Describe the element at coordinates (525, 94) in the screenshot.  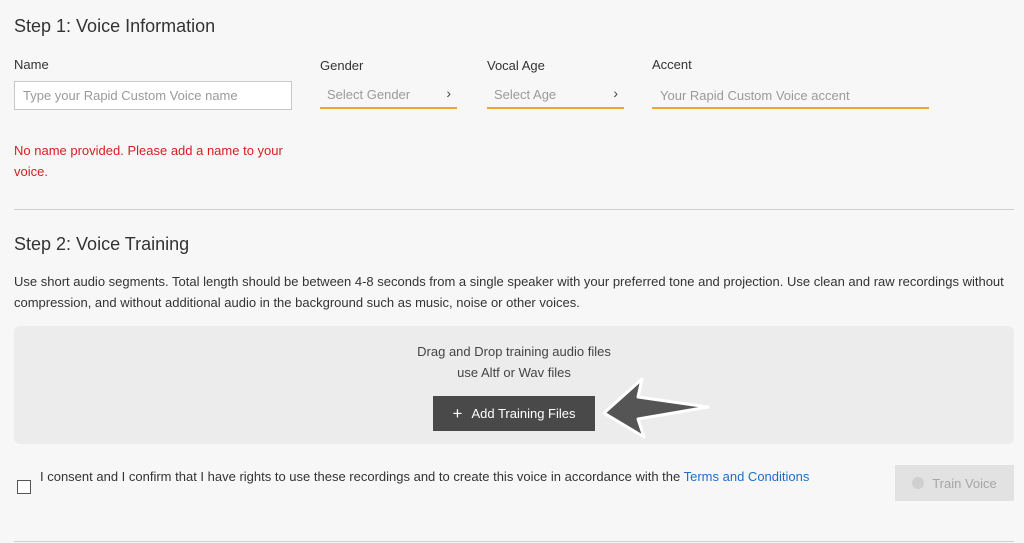
I see `vocal-age-select-value: Select Age` at that location.